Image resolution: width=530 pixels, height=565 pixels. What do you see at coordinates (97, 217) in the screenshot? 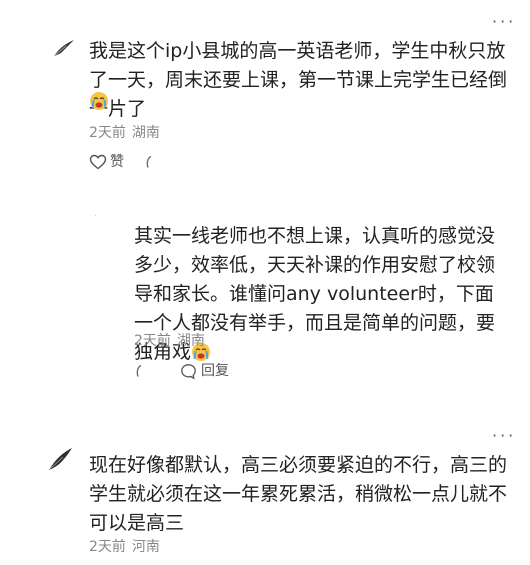
I see `more-options-icon: ·` at bounding box center [97, 217].